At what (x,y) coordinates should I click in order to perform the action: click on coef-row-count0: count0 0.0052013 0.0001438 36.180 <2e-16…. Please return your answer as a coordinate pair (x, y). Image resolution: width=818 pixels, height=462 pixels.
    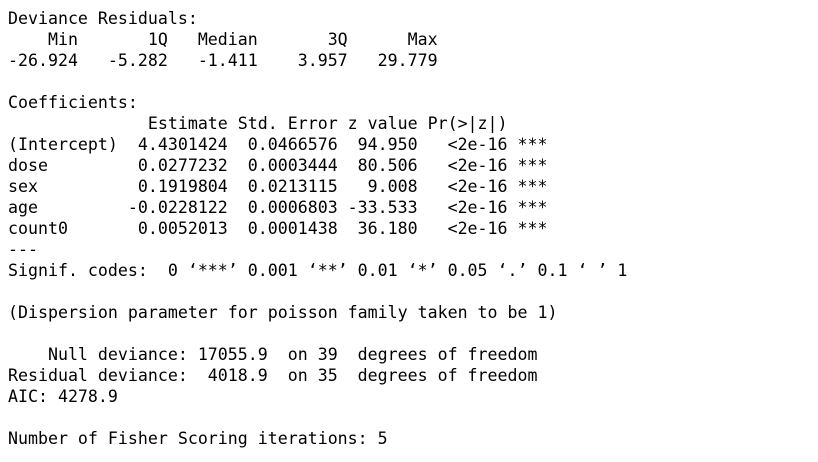
    Looking at the image, I should click on (278, 228).